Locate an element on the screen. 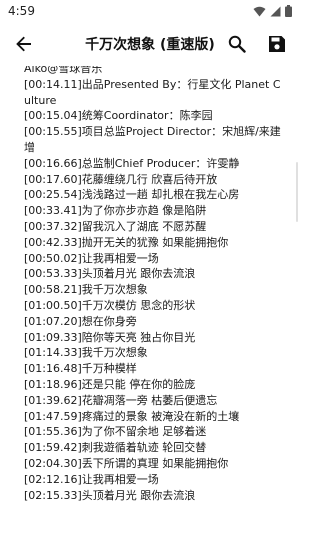  lyric-line: [00:25.54]浅浅路过一趟 却扎根在我左心房 is located at coordinates (132, 195).